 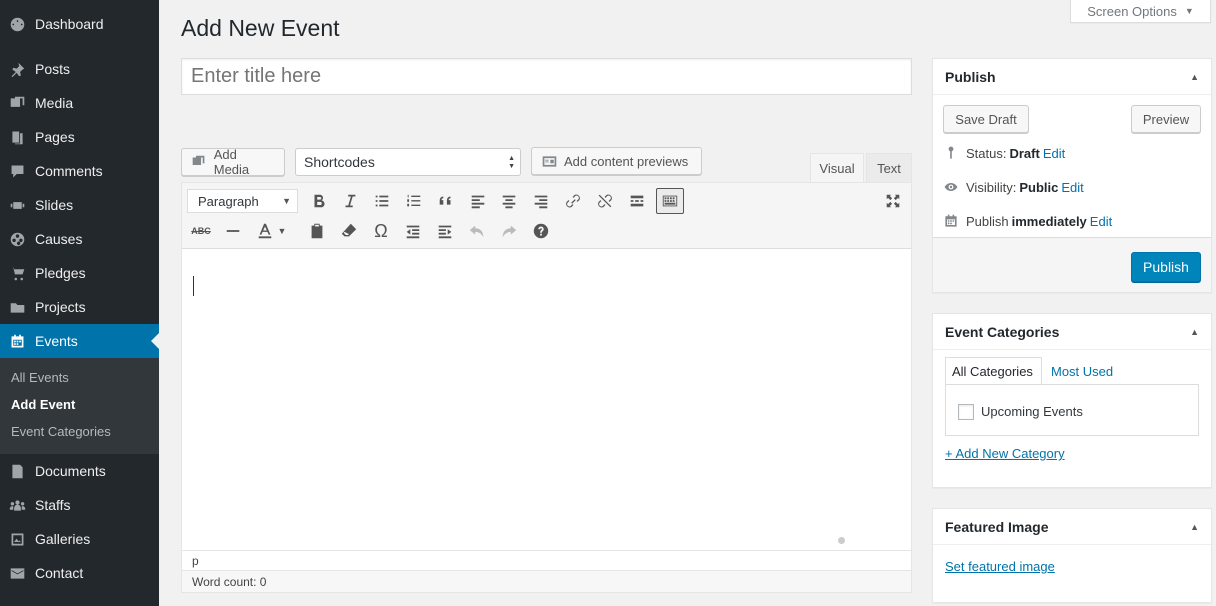 I want to click on cart-icon, so click(x=17, y=273).